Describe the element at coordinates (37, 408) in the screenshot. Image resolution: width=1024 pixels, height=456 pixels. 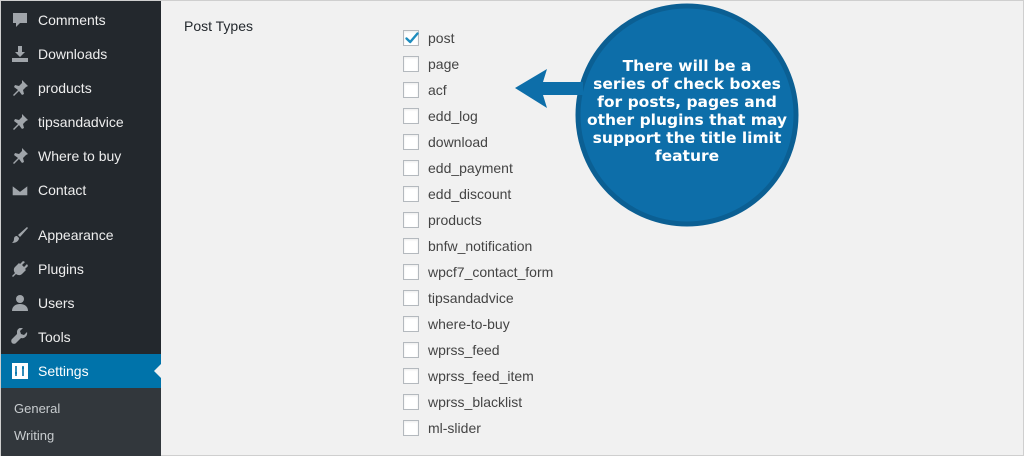
I see `submenu-item-general: General` at that location.